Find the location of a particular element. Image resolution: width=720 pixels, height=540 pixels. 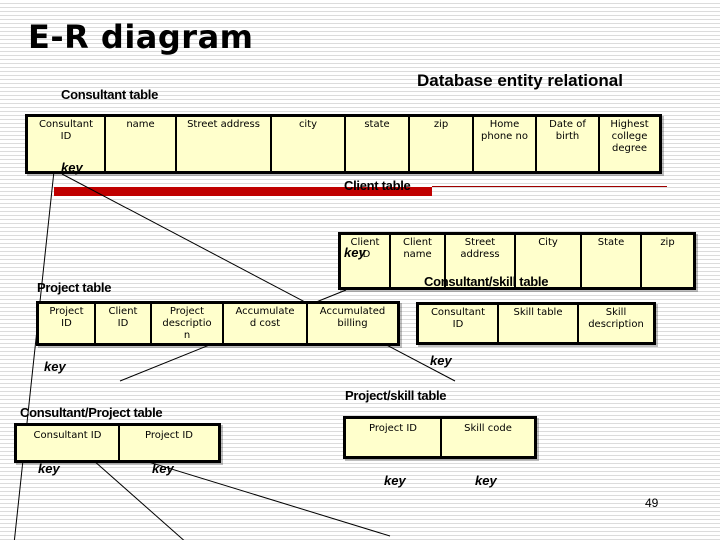

project-skill-table: Project ID Skill code is located at coordinates (440, 437).